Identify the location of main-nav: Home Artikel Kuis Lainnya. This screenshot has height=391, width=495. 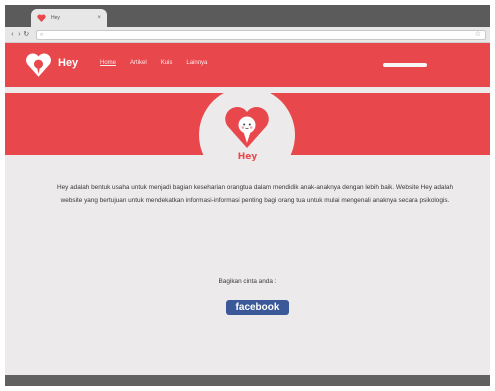
(160, 63).